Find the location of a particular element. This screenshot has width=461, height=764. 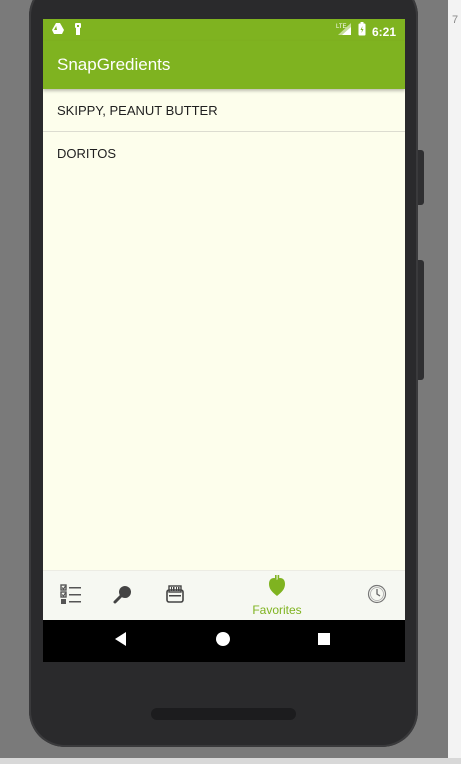

drive-icon is located at coordinates (58, 31).